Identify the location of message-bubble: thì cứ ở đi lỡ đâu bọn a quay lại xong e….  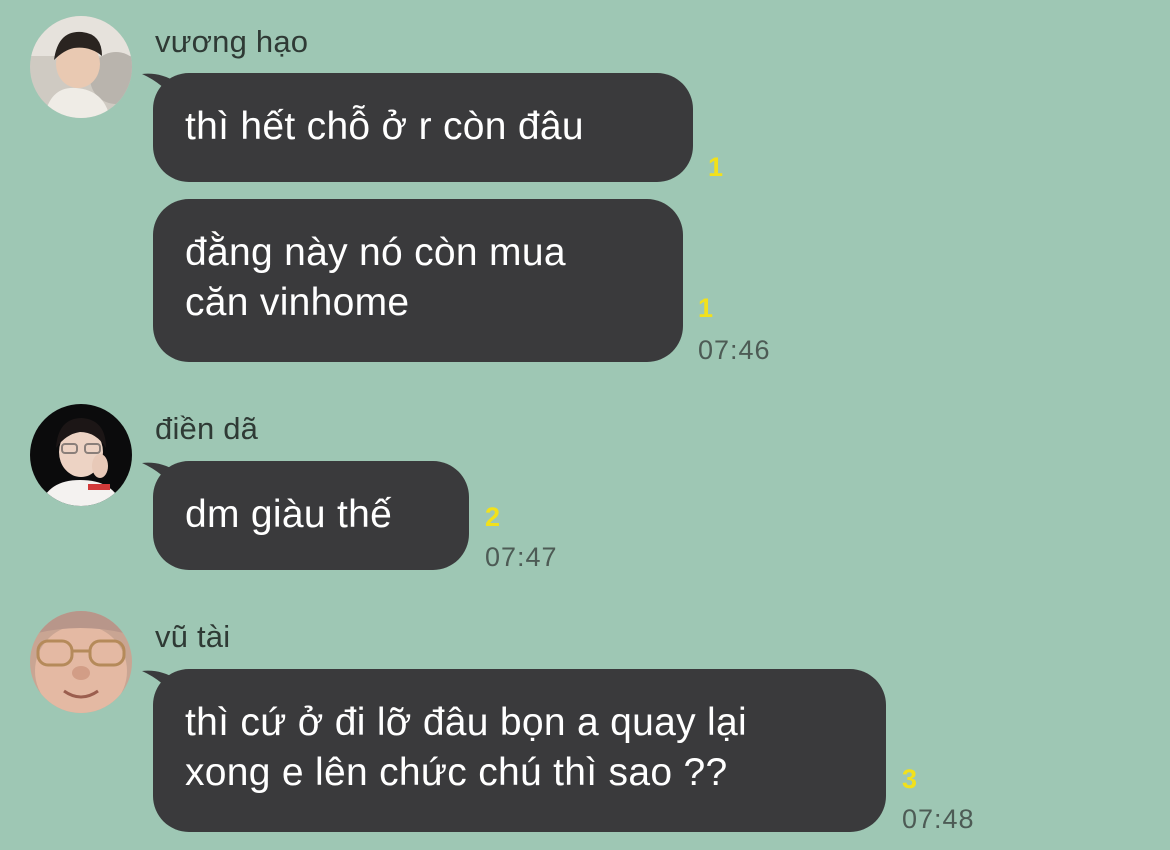
(519, 750).